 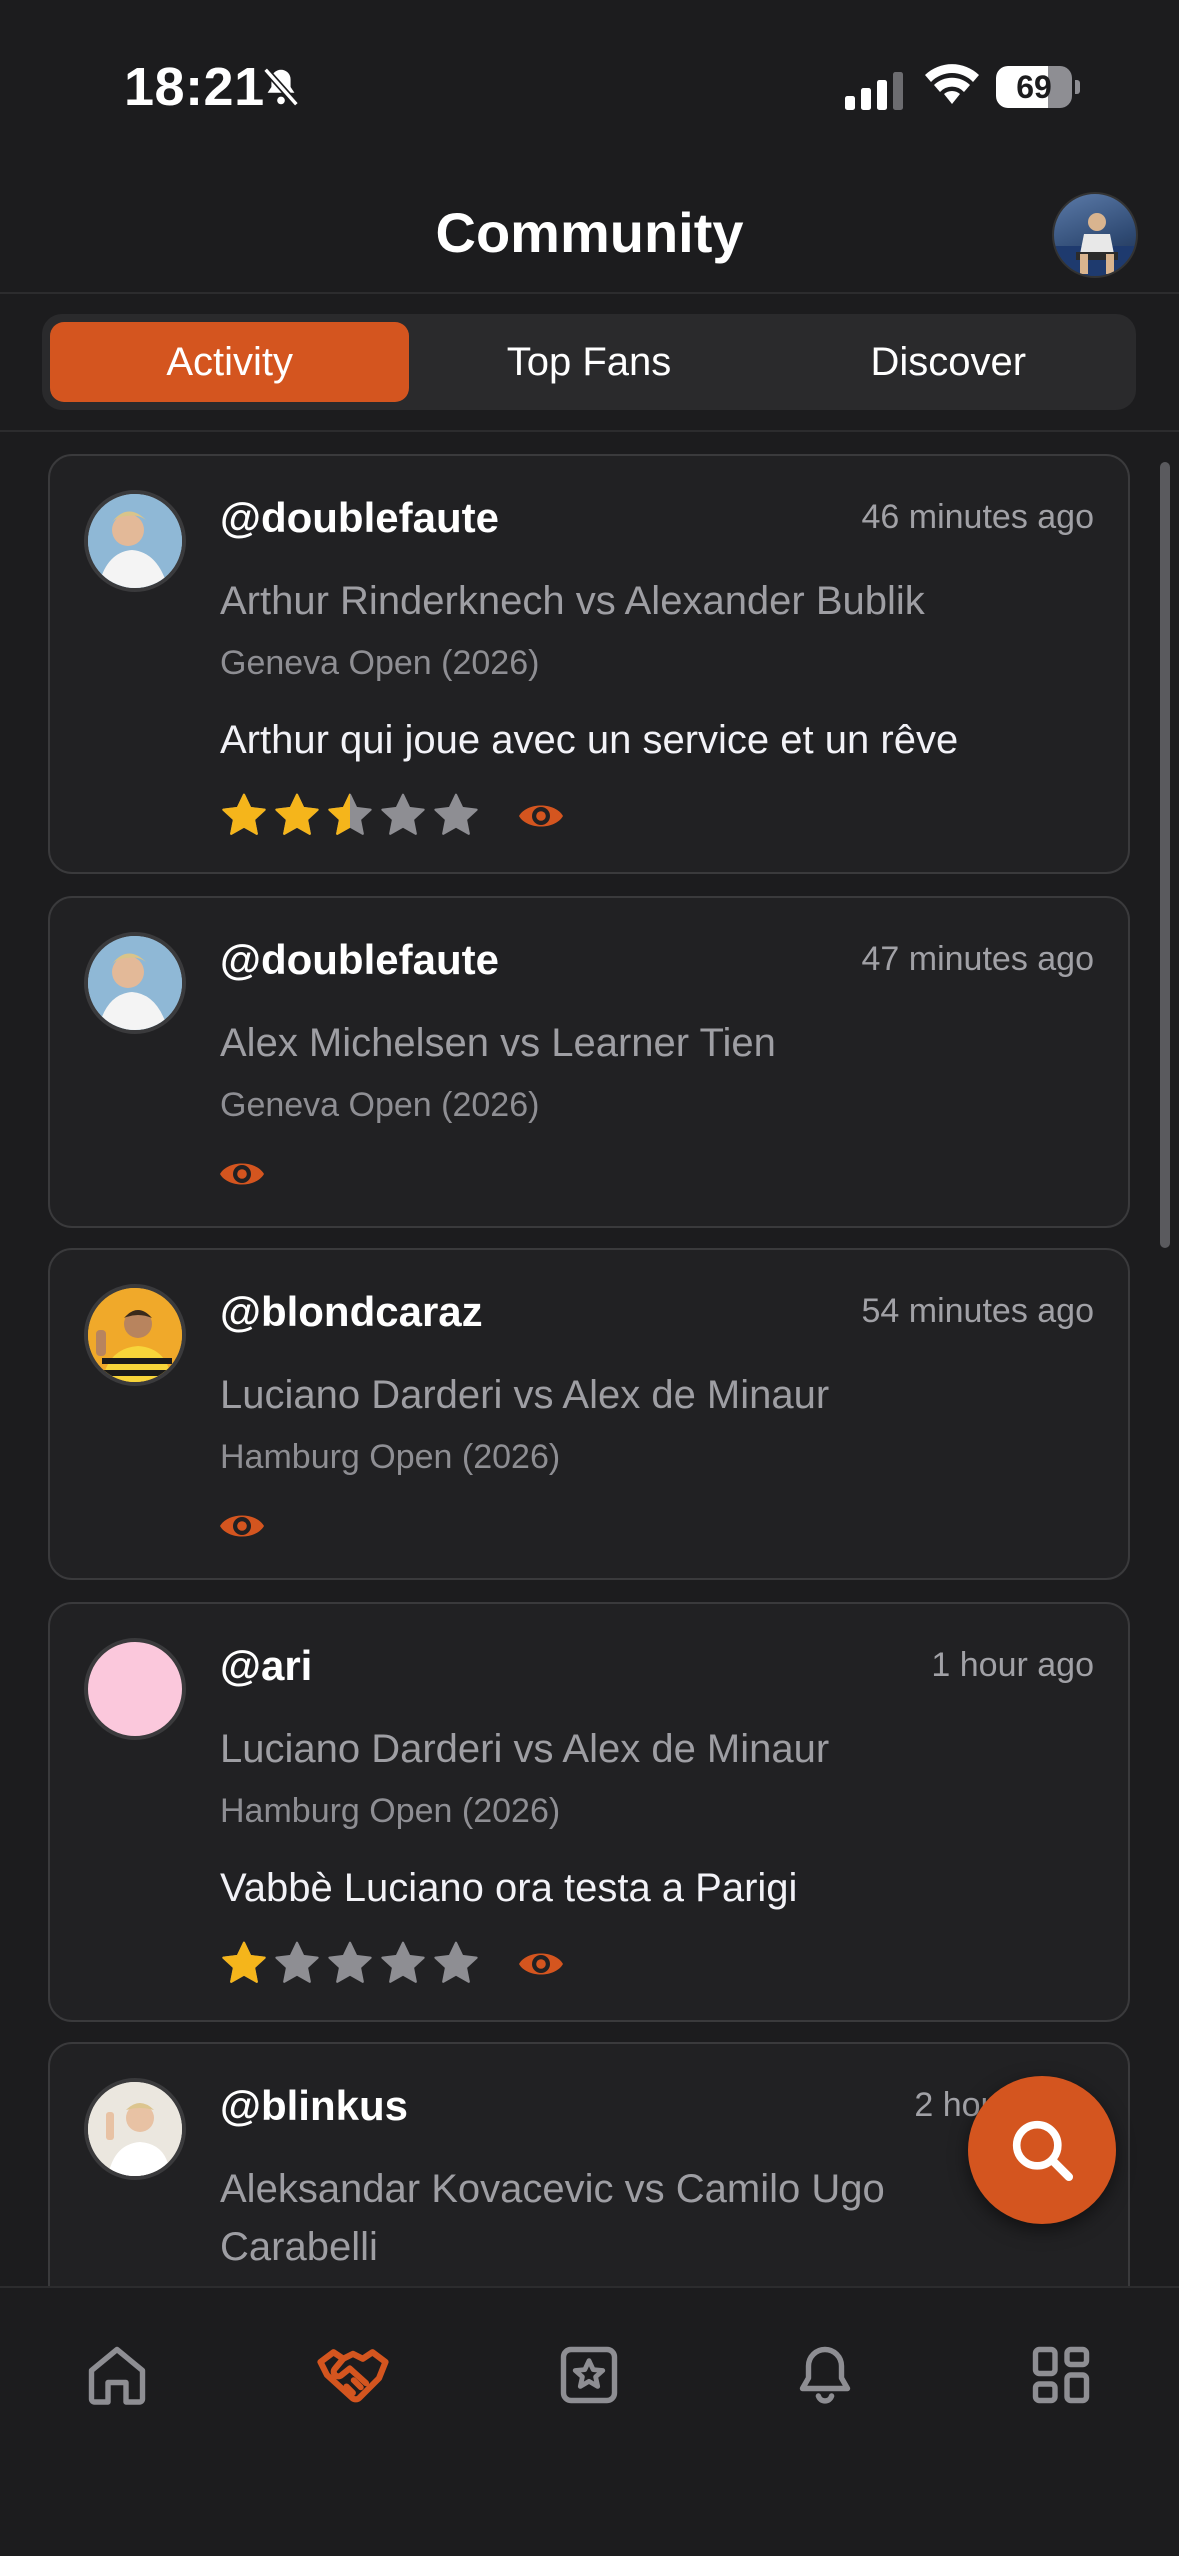 I want to click on profile-avatar, so click(x=1095, y=235).